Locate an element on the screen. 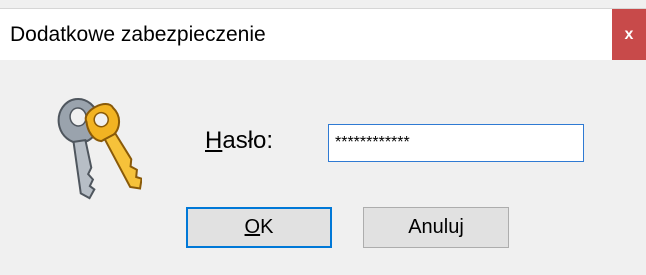 This screenshot has height=275, width=646. cancel-button: Anulu j is located at coordinates (436, 227).